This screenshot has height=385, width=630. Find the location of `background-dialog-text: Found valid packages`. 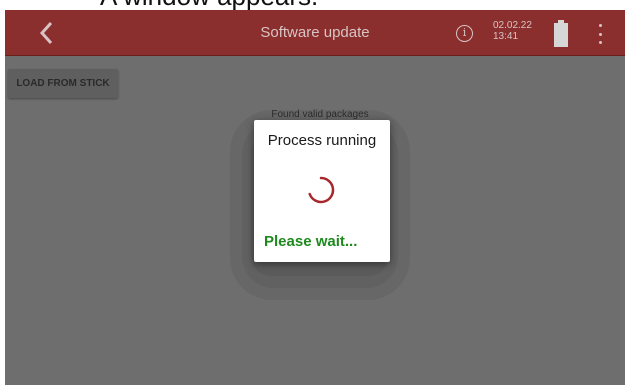

background-dialog-text: Found valid packages is located at coordinates (320, 114).